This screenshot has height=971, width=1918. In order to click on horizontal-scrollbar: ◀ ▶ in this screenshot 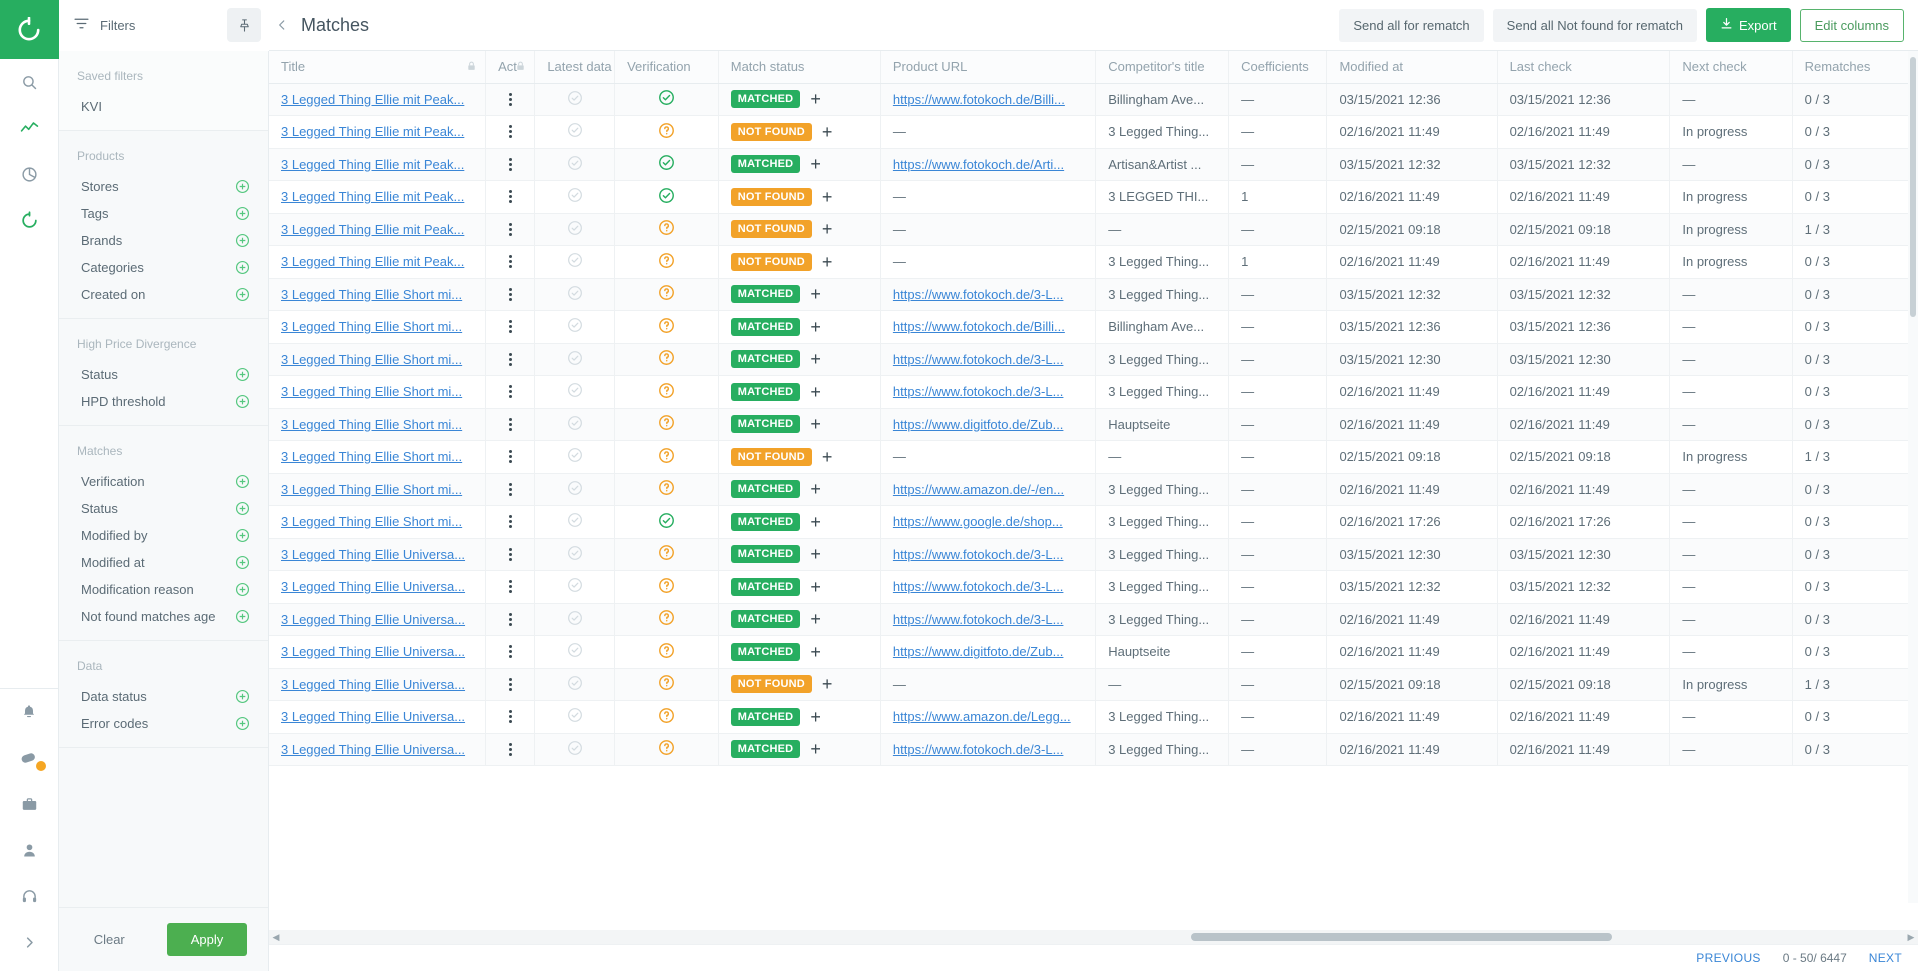, I will do `click(1093, 937)`.